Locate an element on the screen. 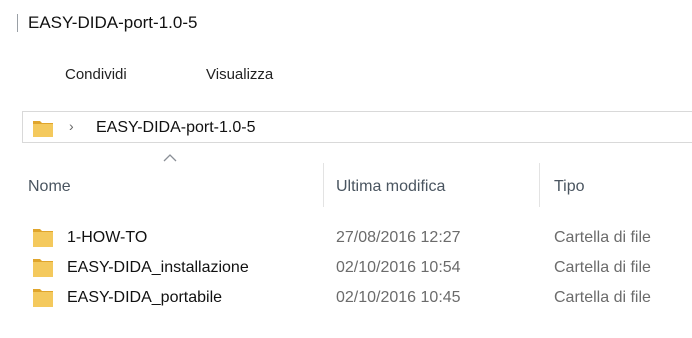 The image size is (692, 338). tab-view: Visualizza is located at coordinates (239, 75).